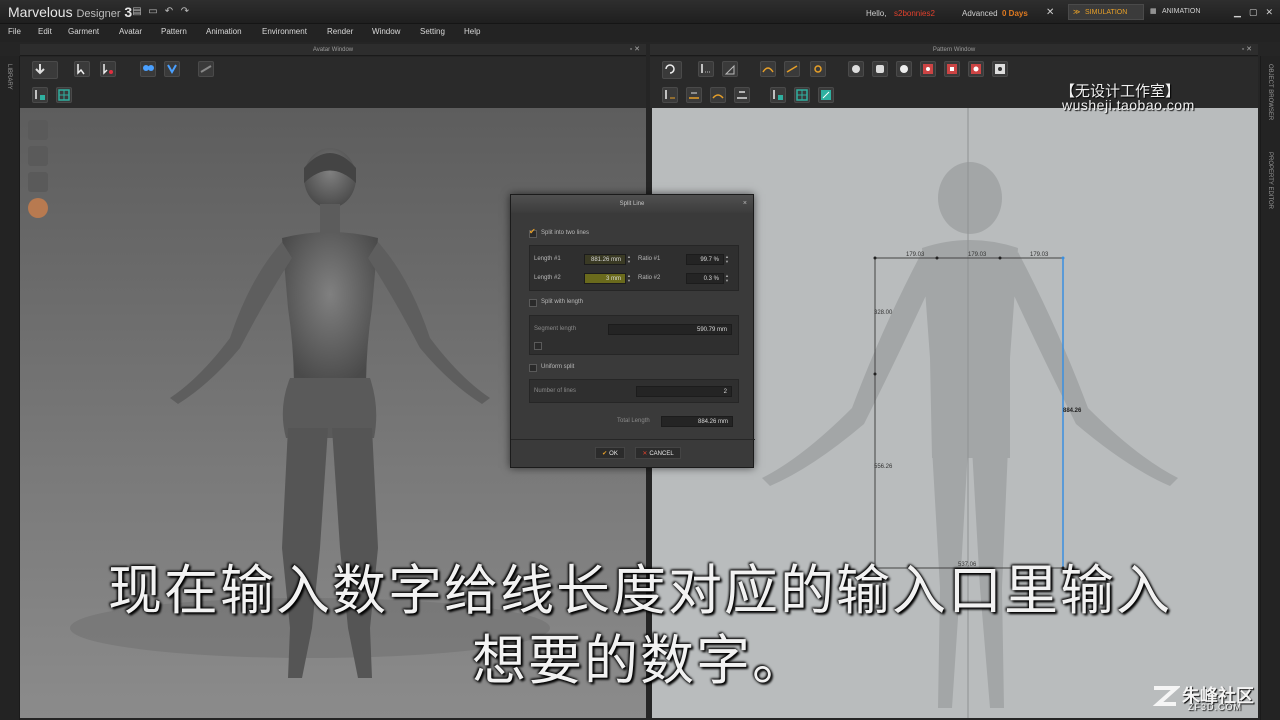 The height and width of the screenshot is (720, 1280). Describe the element at coordinates (284, 31) in the screenshot. I see `menu-environment: Environment` at that location.